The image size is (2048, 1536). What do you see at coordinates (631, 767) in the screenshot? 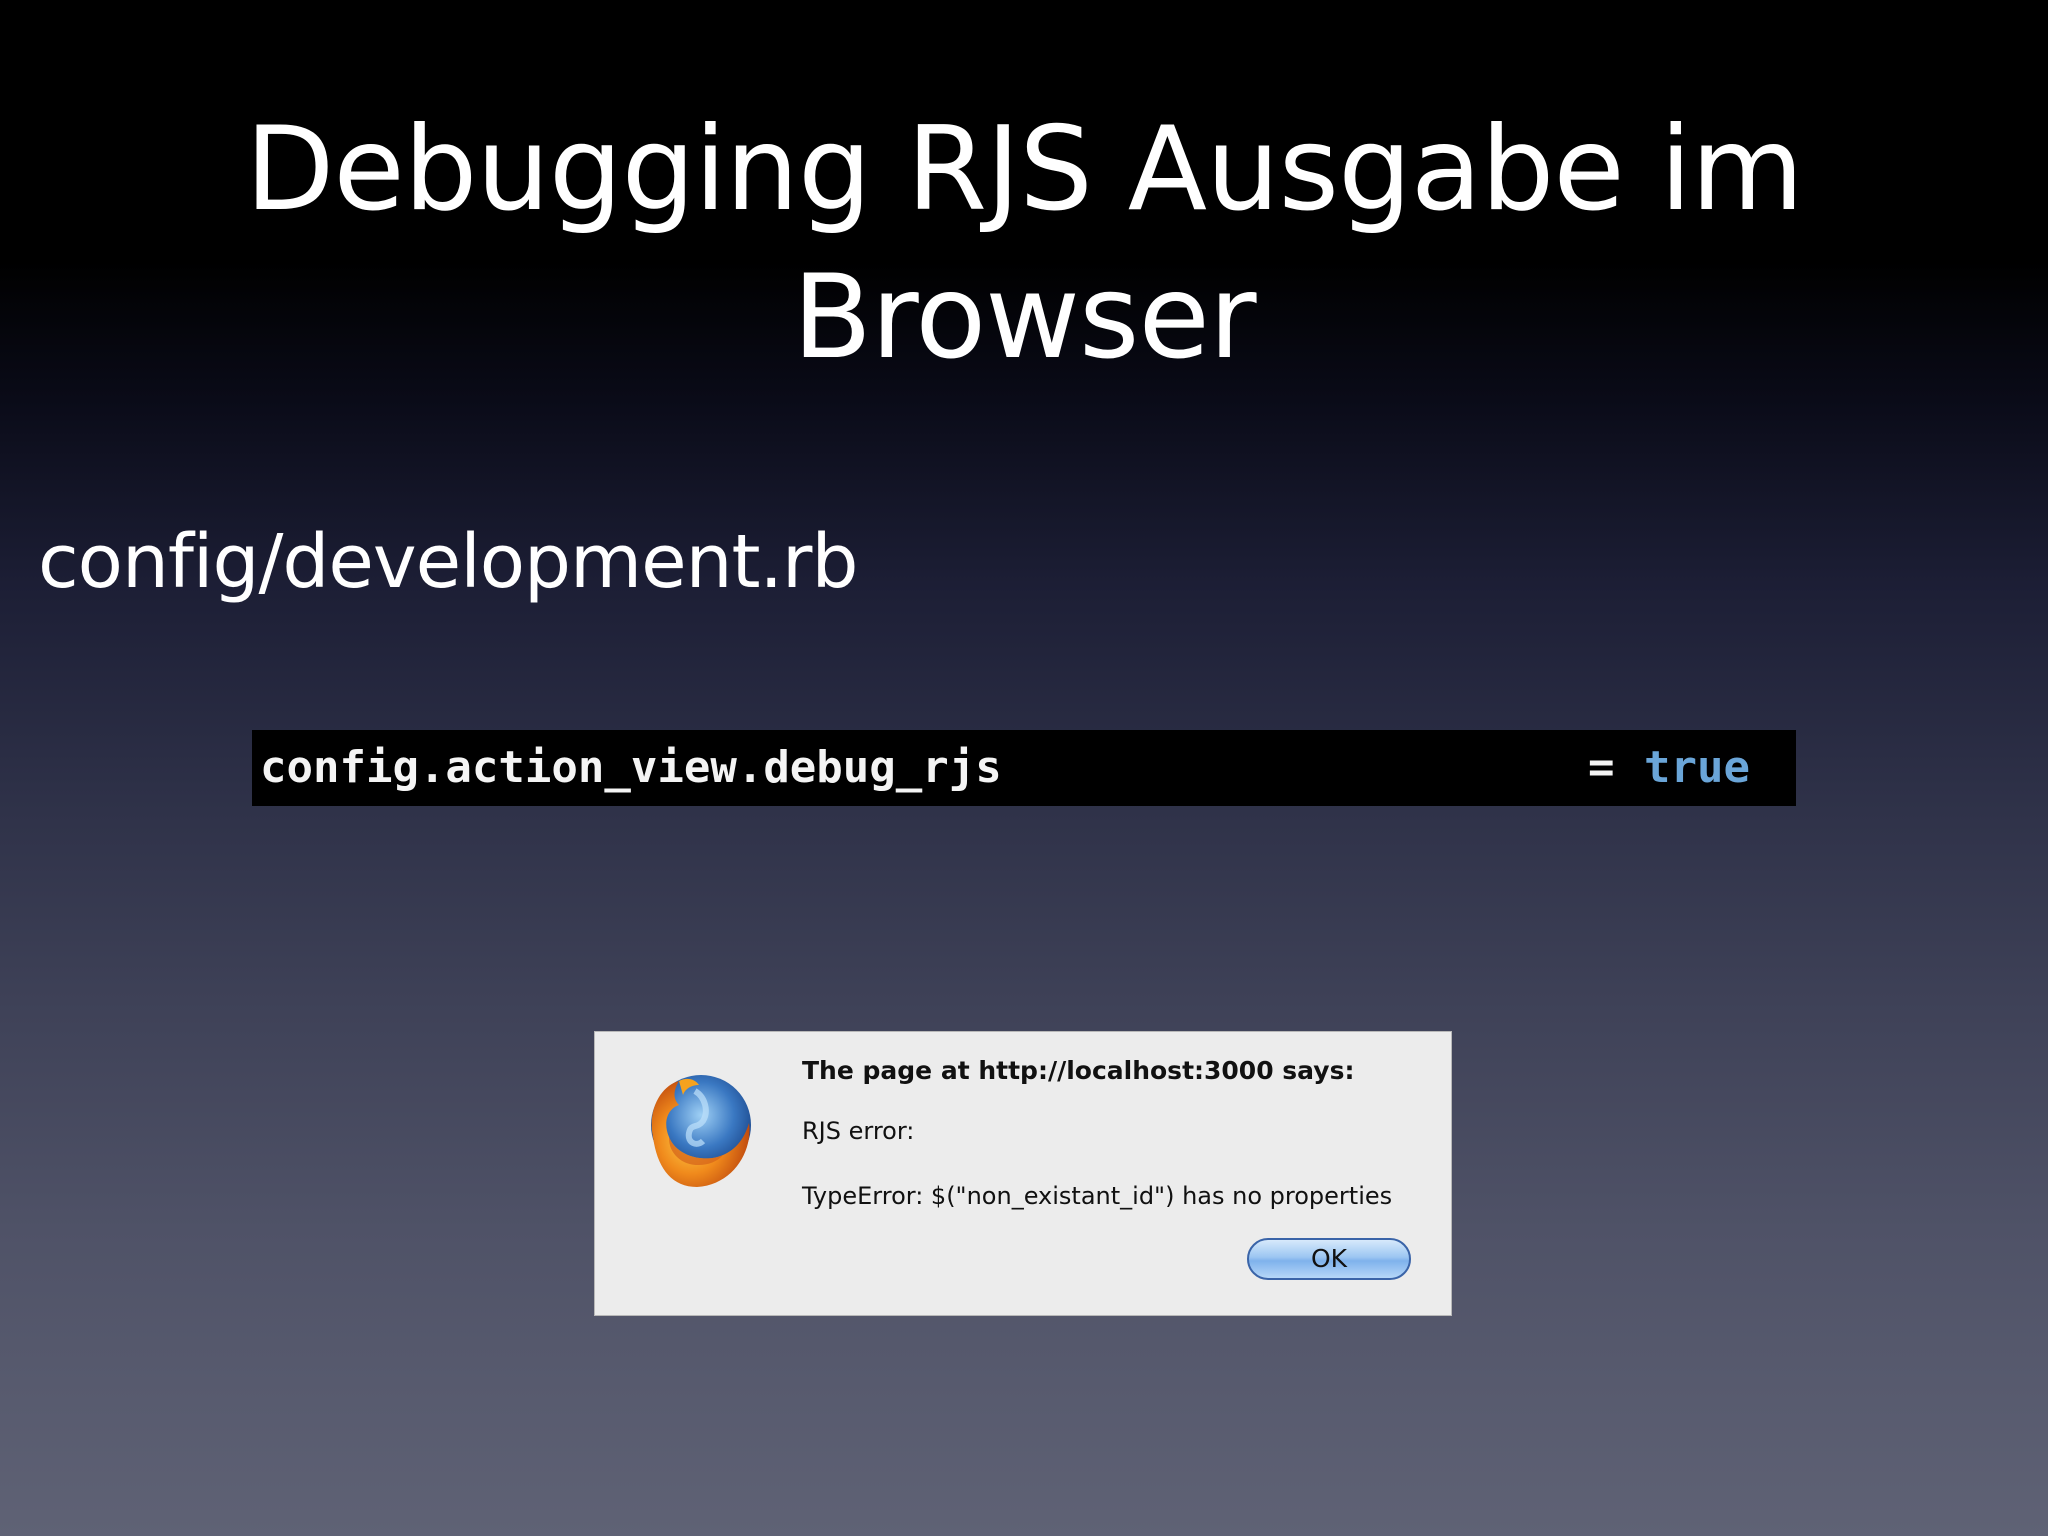
I see `code-setting-name: config.action_view.debug_rjs` at bounding box center [631, 767].